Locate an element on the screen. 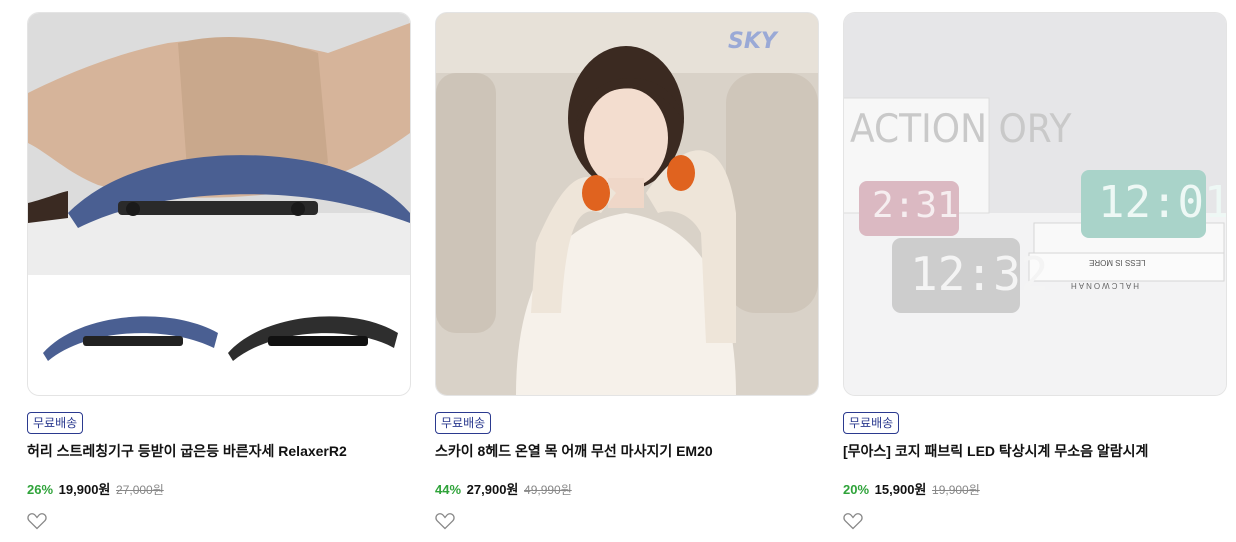 The image size is (1236, 542). clock-display: 12:32 is located at coordinates (979, 274).